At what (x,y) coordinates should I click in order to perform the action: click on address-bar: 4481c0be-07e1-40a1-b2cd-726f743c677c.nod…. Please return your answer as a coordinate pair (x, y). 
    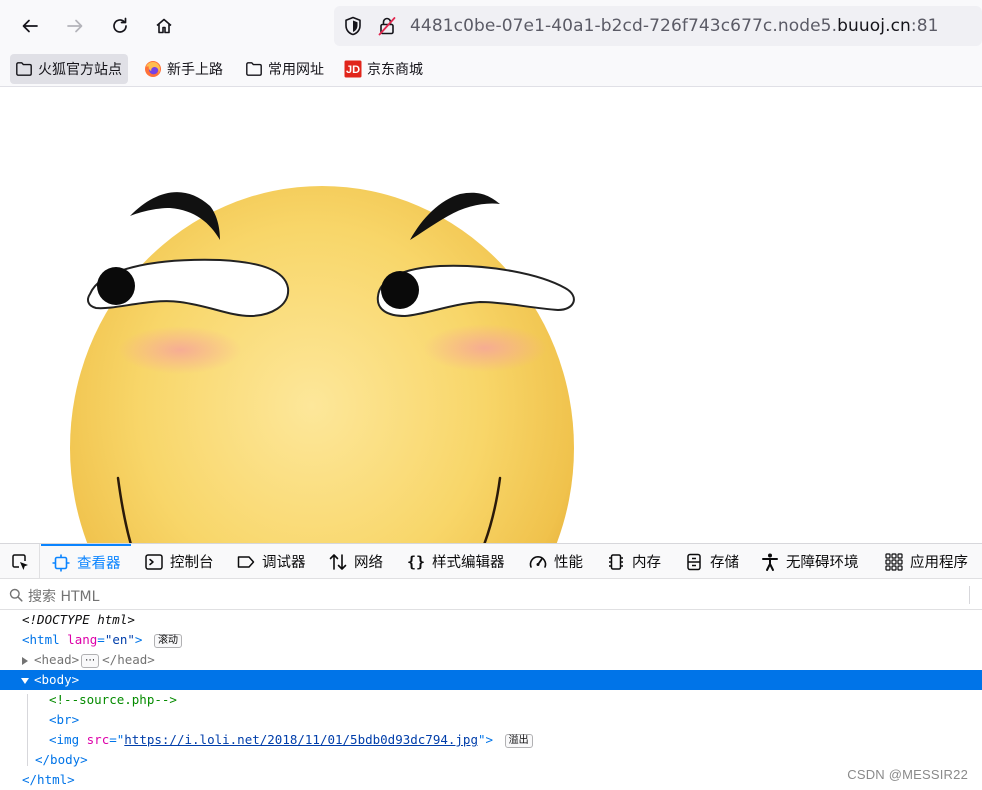
    Looking at the image, I should click on (658, 26).